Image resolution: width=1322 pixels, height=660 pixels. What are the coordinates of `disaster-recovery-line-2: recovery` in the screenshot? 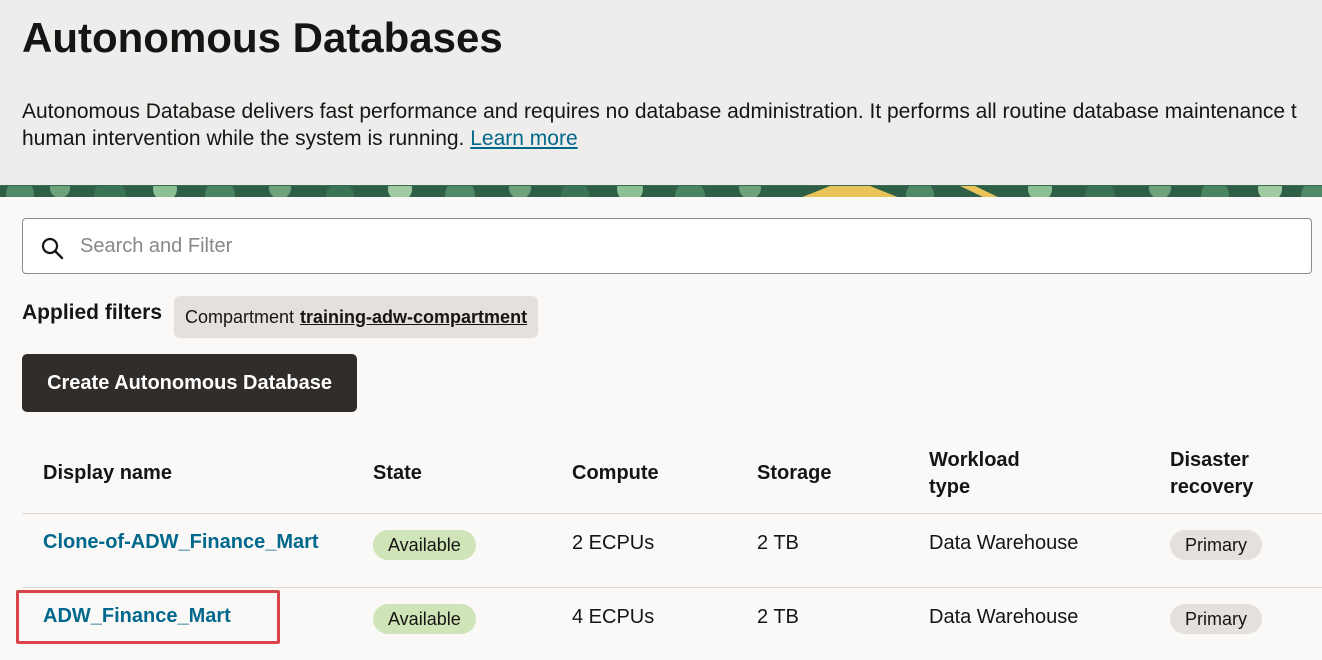 It's located at (1212, 487).